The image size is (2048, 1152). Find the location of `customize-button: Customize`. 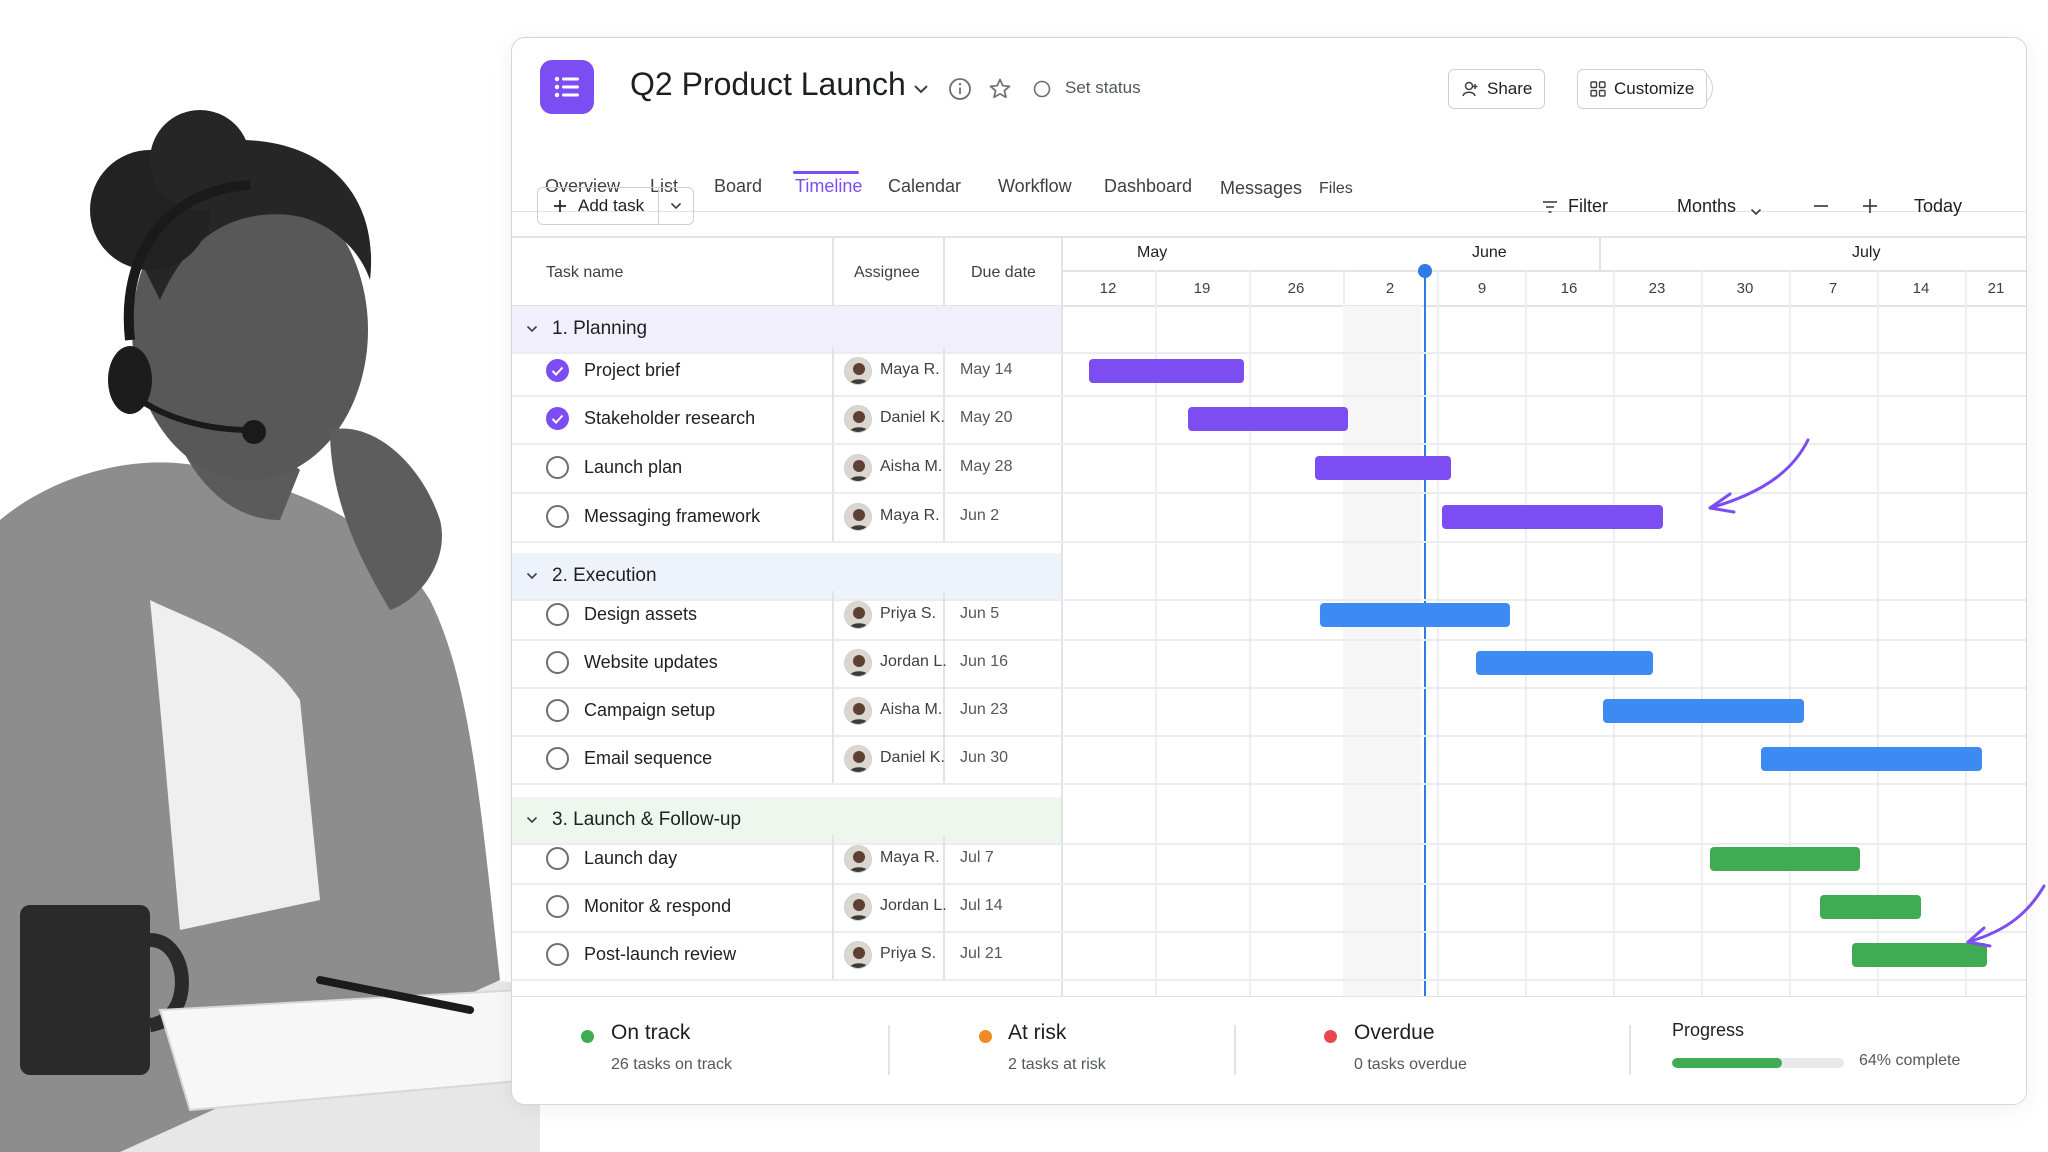

customize-button: Customize is located at coordinates (1642, 89).